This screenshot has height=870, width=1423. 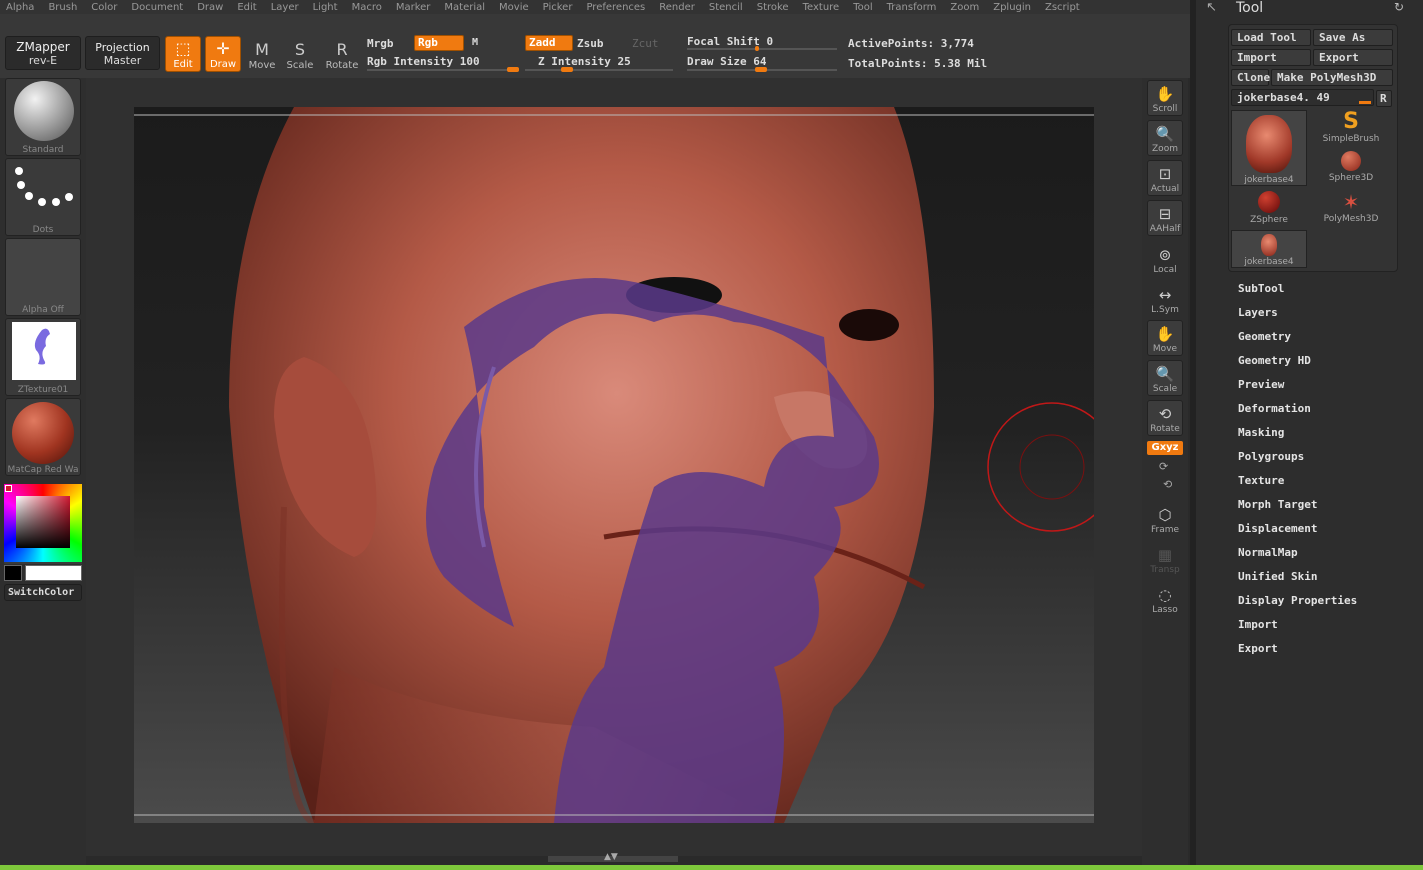 I want to click on rgb-intensity-slider, so click(x=443, y=69).